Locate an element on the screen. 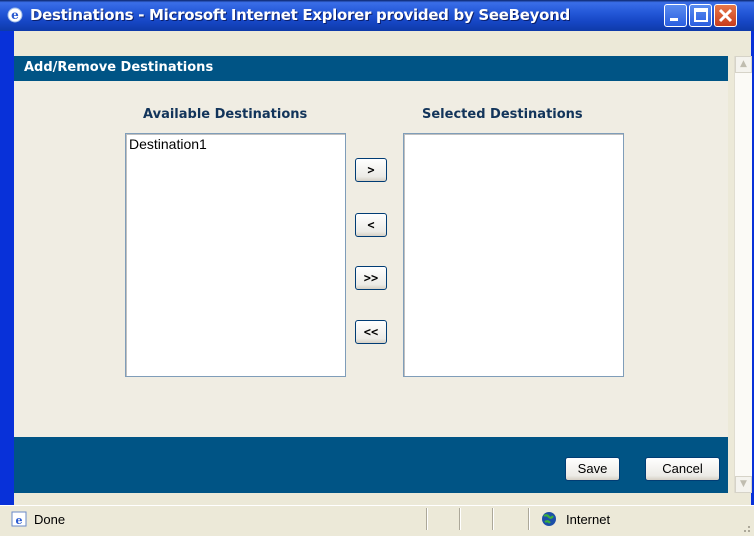 The image size is (754, 536). remove-all-destinations-button: << is located at coordinates (371, 332).